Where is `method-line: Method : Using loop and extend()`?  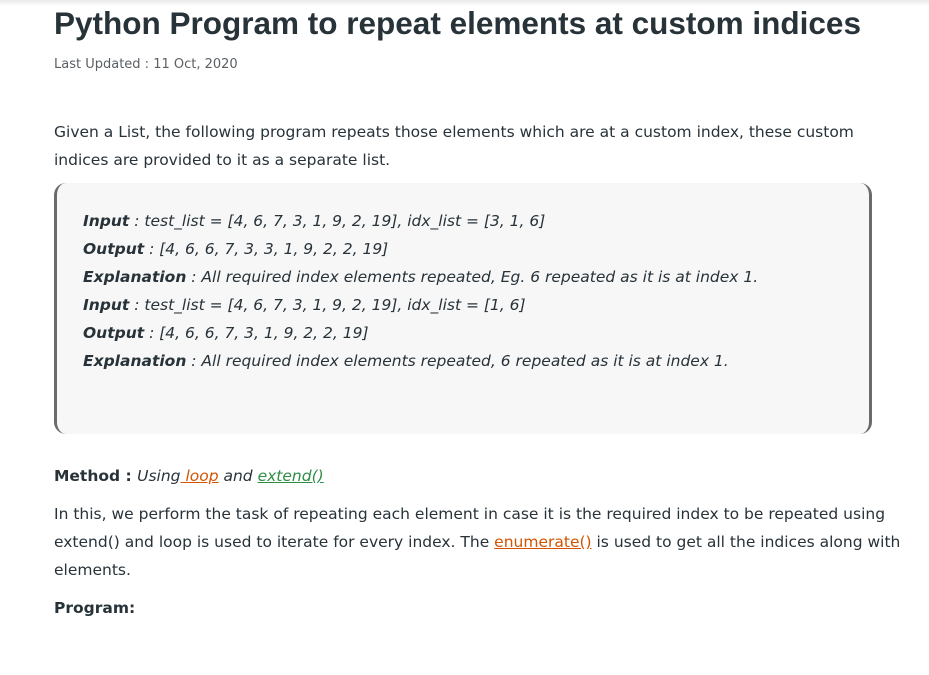
method-line: Method : Using loop and extend() is located at coordinates (189, 476).